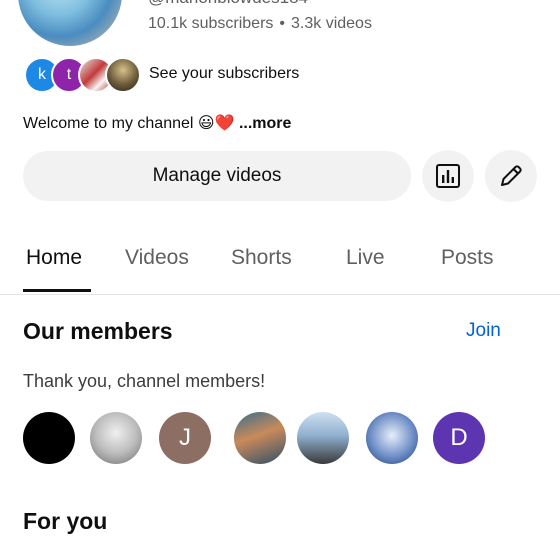 This screenshot has width=560, height=560. What do you see at coordinates (123, 75) in the screenshot?
I see `subscriber-avatar` at bounding box center [123, 75].